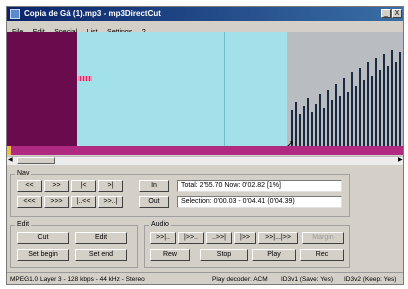 The image size is (408, 289). What do you see at coordinates (307, 279) in the screenshot?
I see `status-id3v1: ID3v1 (Save: Yes)` at bounding box center [307, 279].